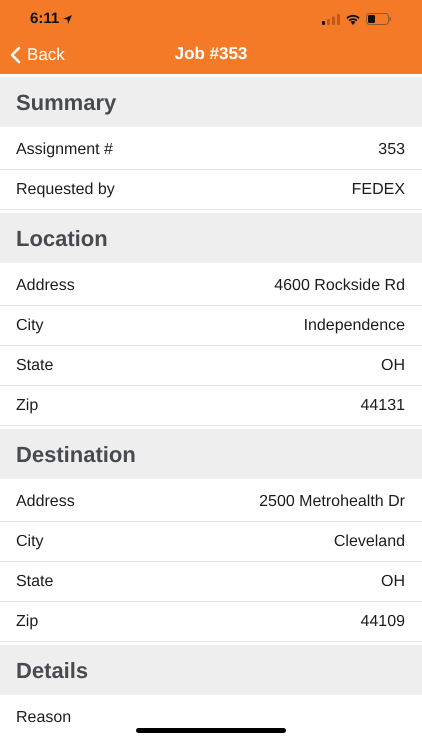 The width and height of the screenshot is (422, 750). Describe the element at coordinates (379, 19) in the screenshot. I see `battery-icon` at that location.